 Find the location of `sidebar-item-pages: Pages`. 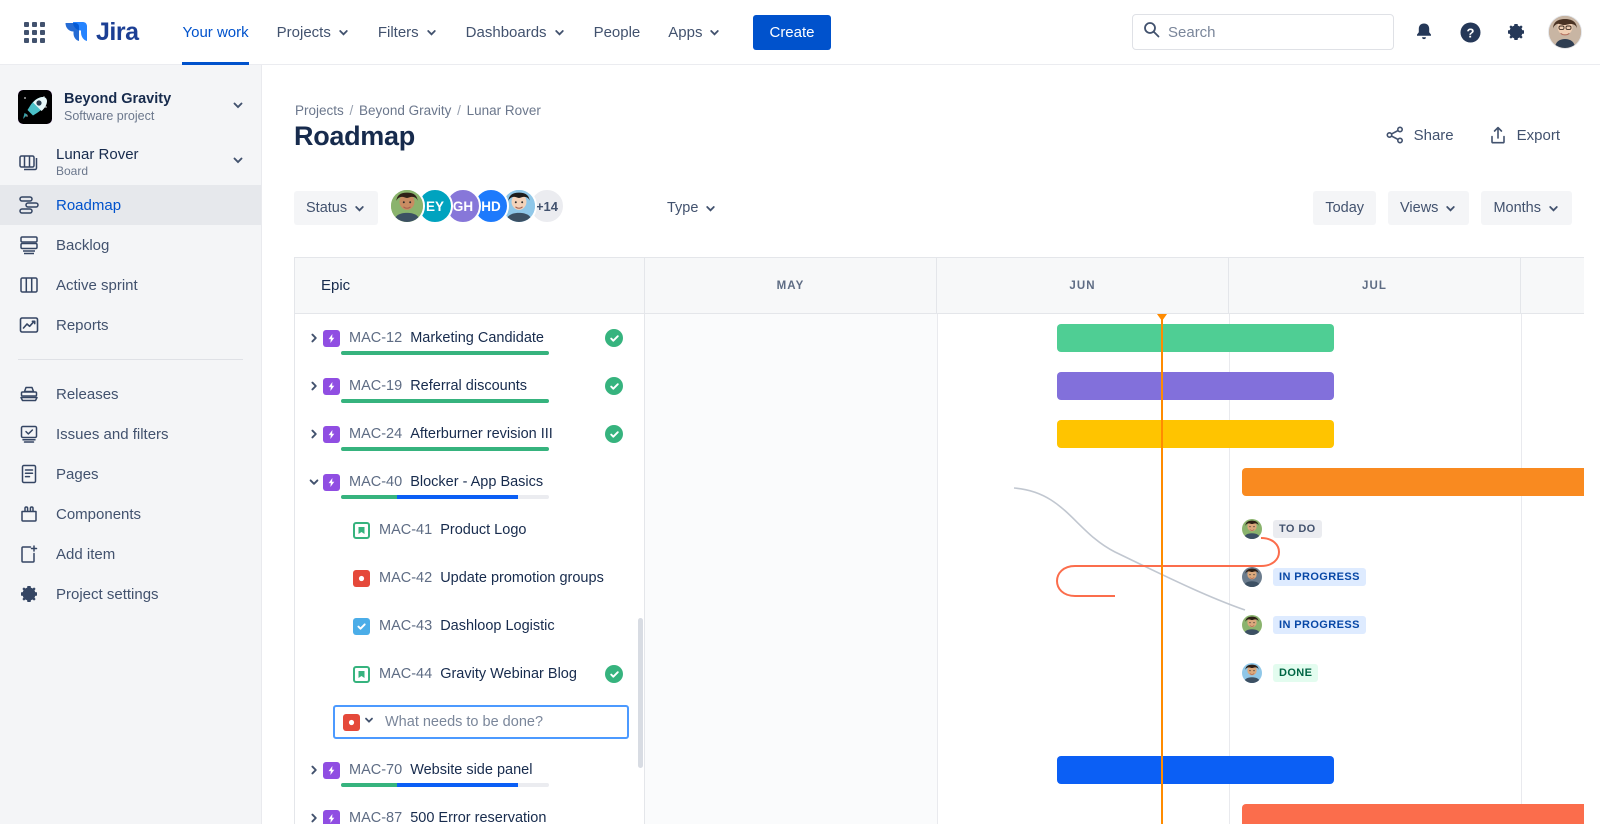

sidebar-item-pages: Pages is located at coordinates (130, 474).